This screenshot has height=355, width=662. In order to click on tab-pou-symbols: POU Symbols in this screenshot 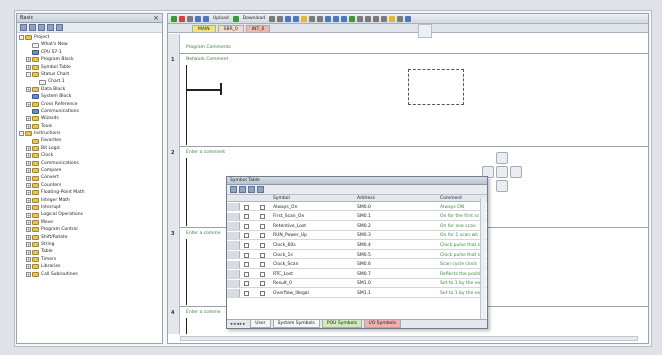, I will do `click(341, 324)`.